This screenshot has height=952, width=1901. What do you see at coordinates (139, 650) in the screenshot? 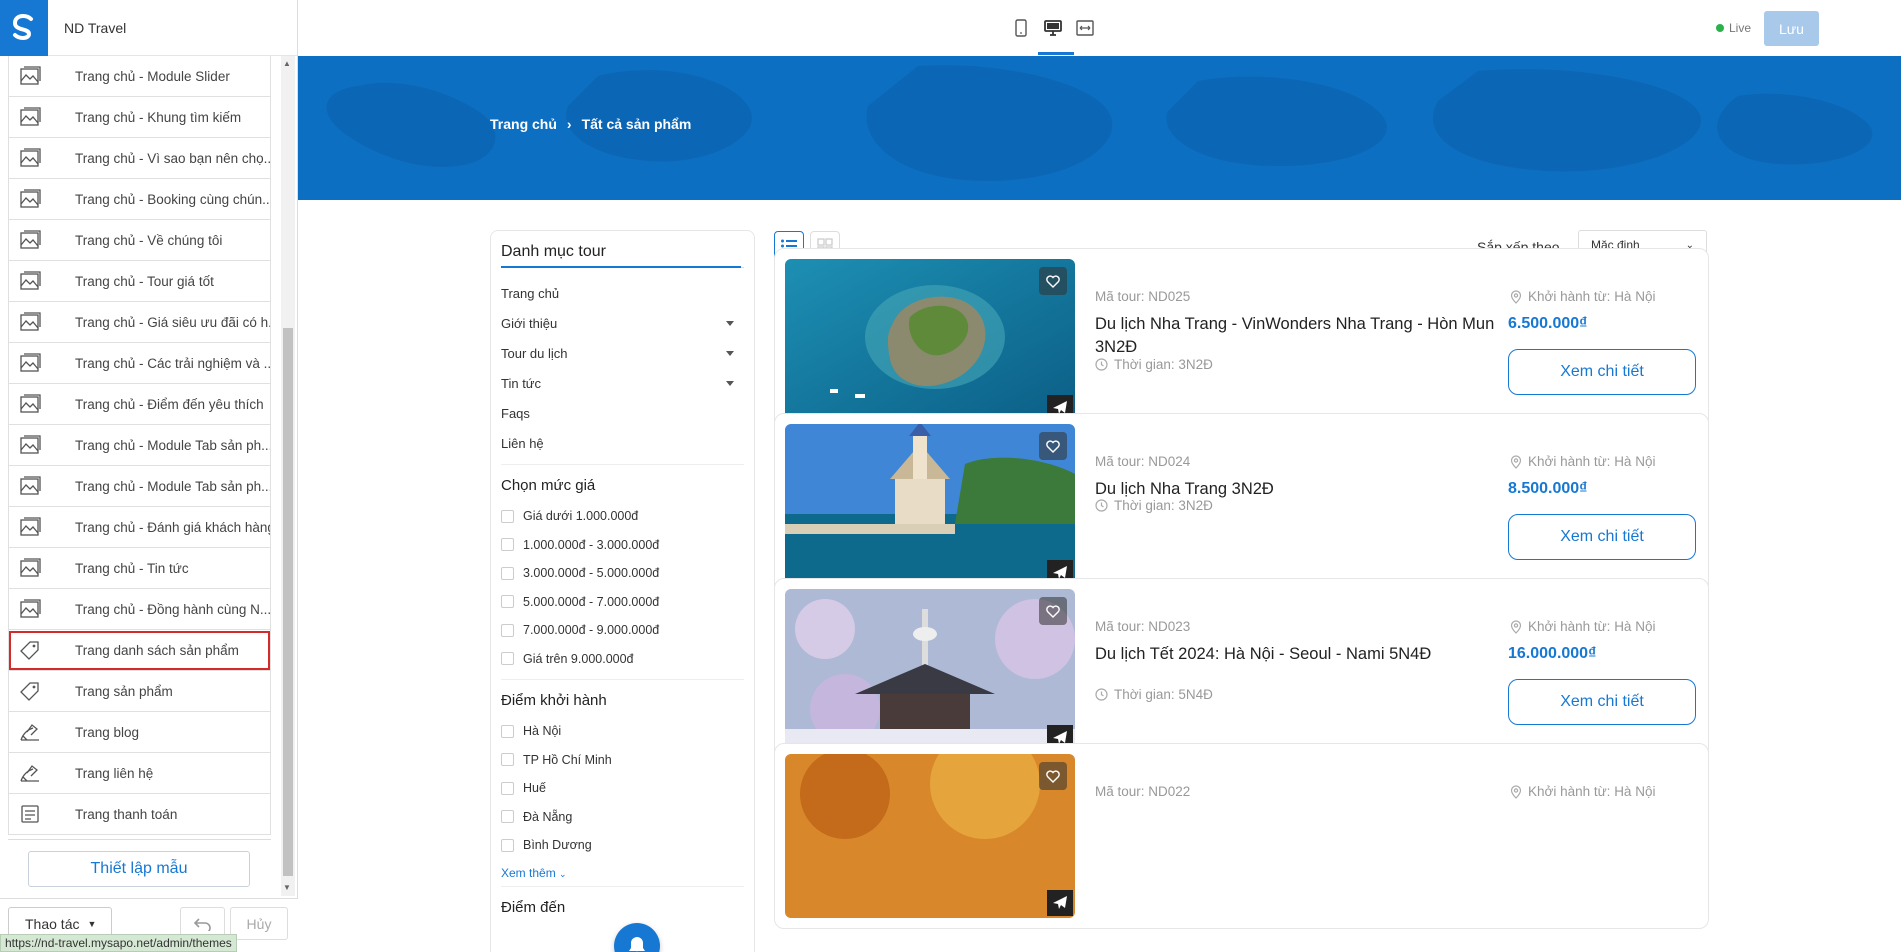
I see `section-item: Trang danh sách sản phẩm` at bounding box center [139, 650].